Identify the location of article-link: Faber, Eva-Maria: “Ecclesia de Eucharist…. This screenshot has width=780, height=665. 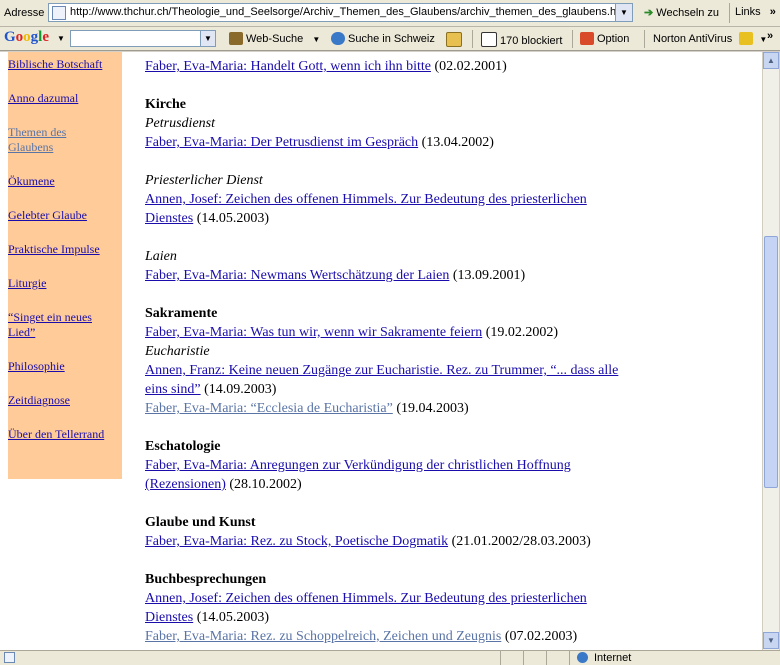
(269, 408).